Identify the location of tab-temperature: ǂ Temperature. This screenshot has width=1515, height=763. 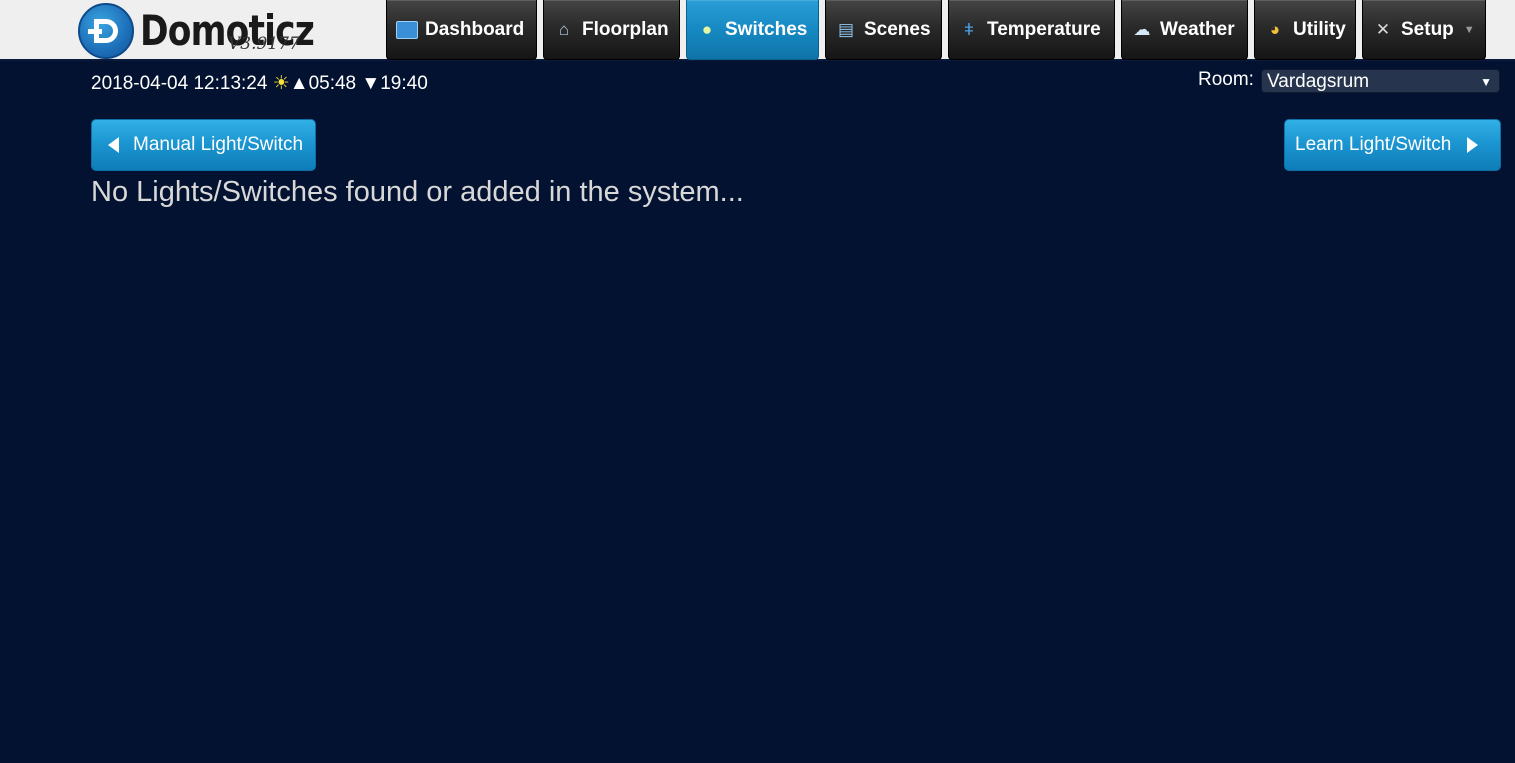
(1031, 30).